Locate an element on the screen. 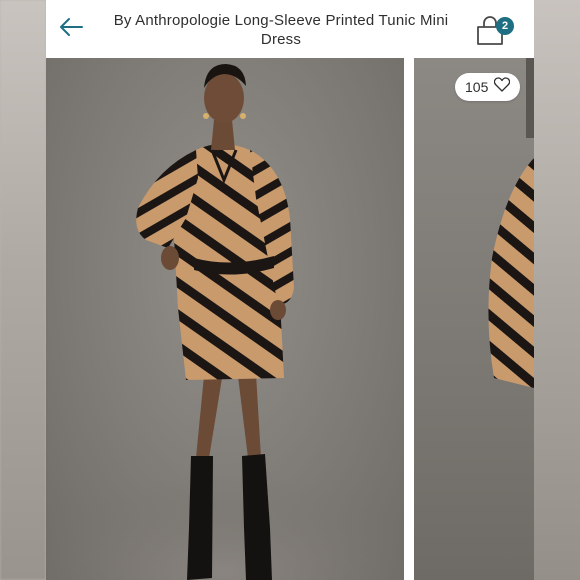  blurred-backdrop-right is located at coordinates (557, 290).